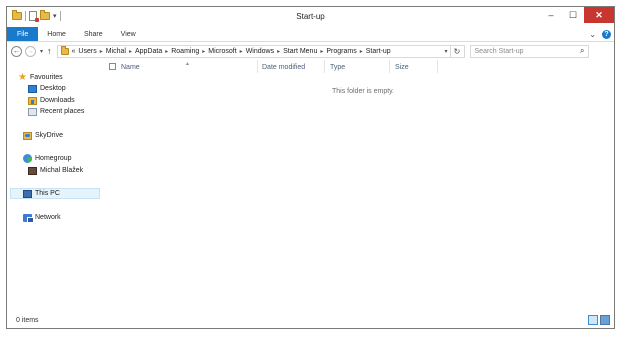  I want to click on breadcrumb-overflow: «, so click(74, 51).